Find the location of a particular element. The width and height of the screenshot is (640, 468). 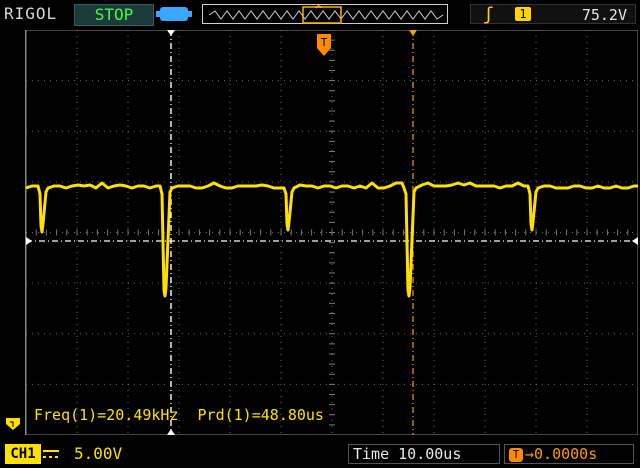

time-label: Time is located at coordinates (371, 454).